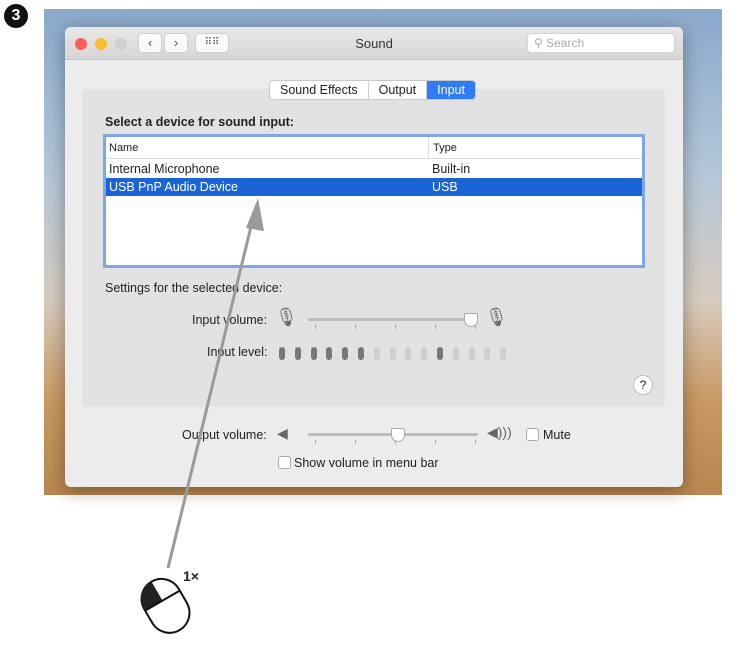 This screenshot has height=662, width=754. What do you see at coordinates (319, 90) in the screenshot?
I see `tab-sound-effects: Sound Effects` at bounding box center [319, 90].